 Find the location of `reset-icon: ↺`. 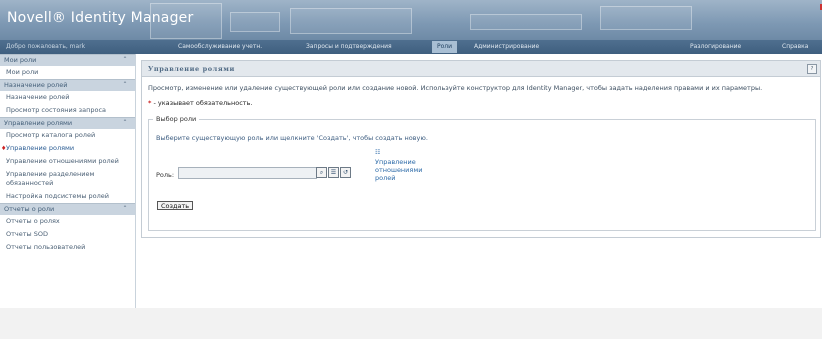

reset-icon: ↺ is located at coordinates (345, 172).